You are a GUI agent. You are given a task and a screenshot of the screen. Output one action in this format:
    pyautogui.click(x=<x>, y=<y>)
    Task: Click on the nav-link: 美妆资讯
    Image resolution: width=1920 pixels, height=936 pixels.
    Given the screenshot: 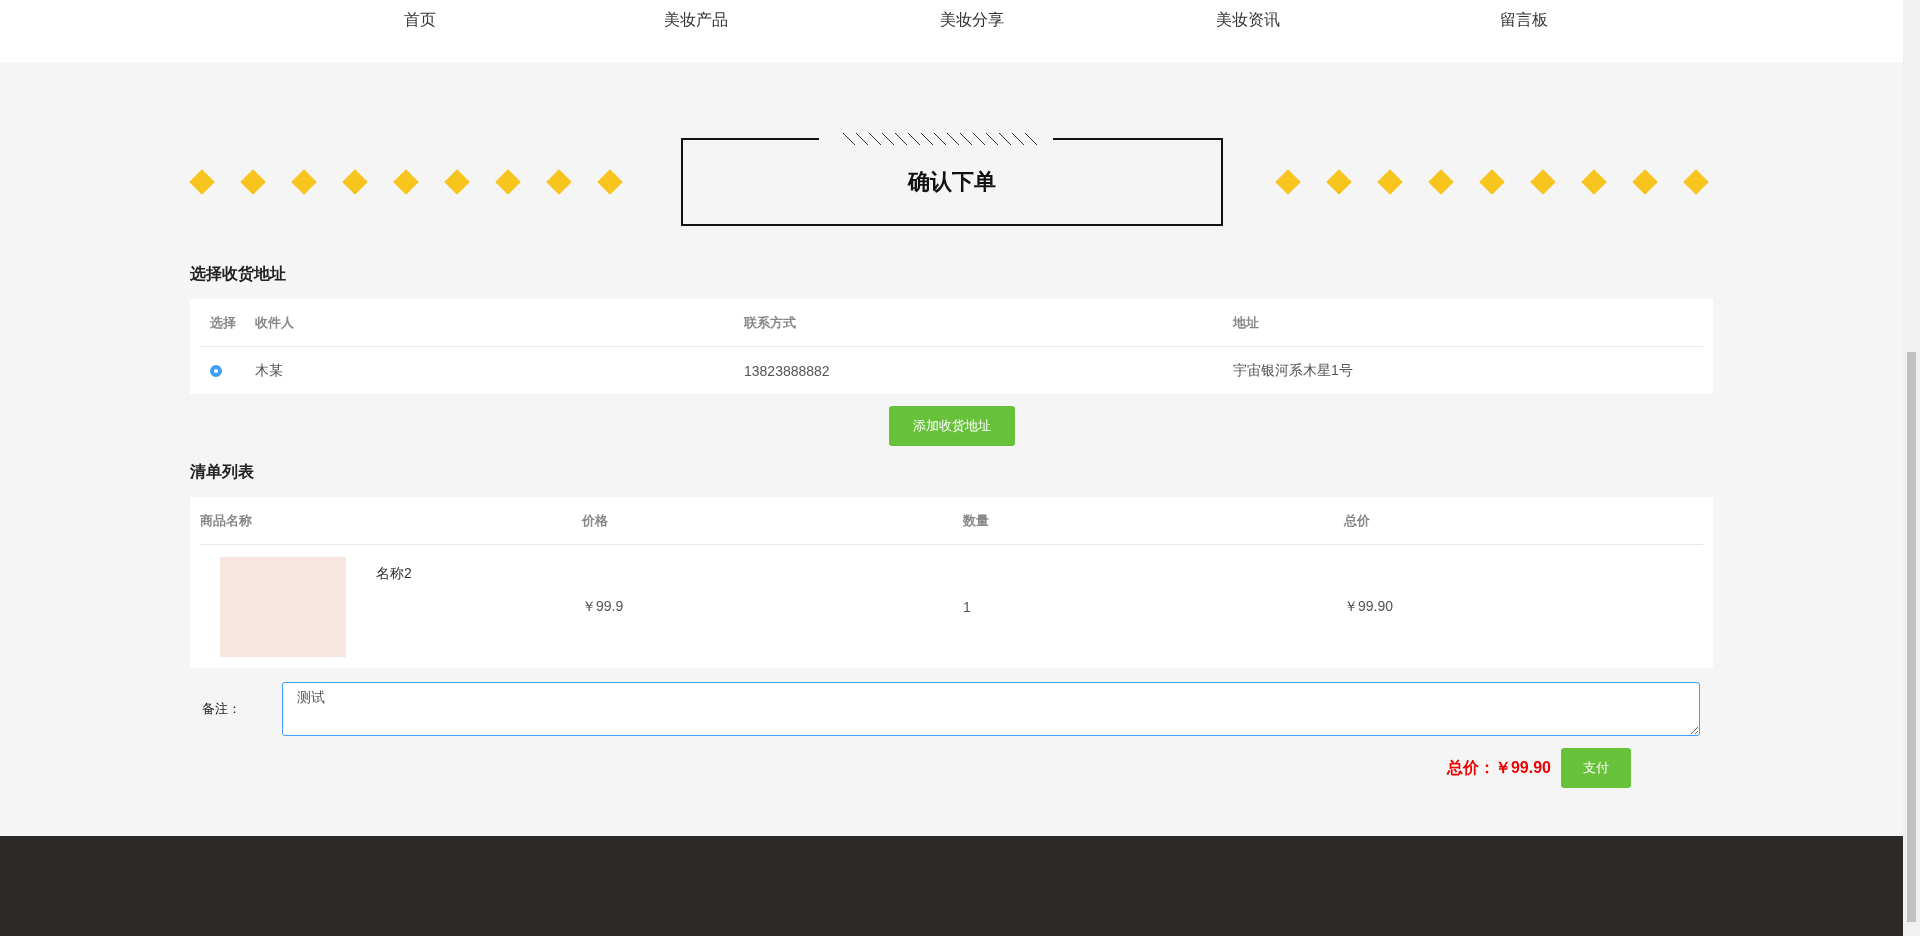 What is the action you would take?
    pyautogui.click(x=1247, y=20)
    